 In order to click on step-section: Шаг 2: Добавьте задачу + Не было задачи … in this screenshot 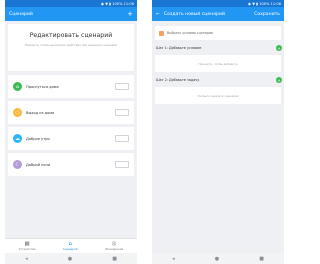, I will do `click(218, 90)`.